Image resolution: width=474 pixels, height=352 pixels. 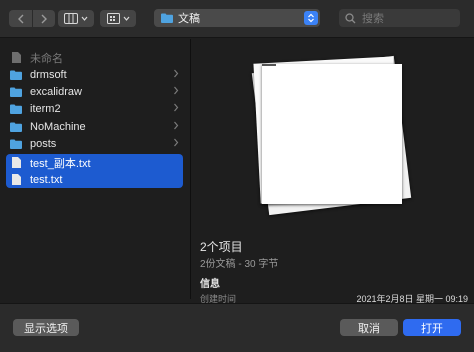 What do you see at coordinates (399, 18) in the screenshot?
I see `search-field: 搜索` at bounding box center [399, 18].